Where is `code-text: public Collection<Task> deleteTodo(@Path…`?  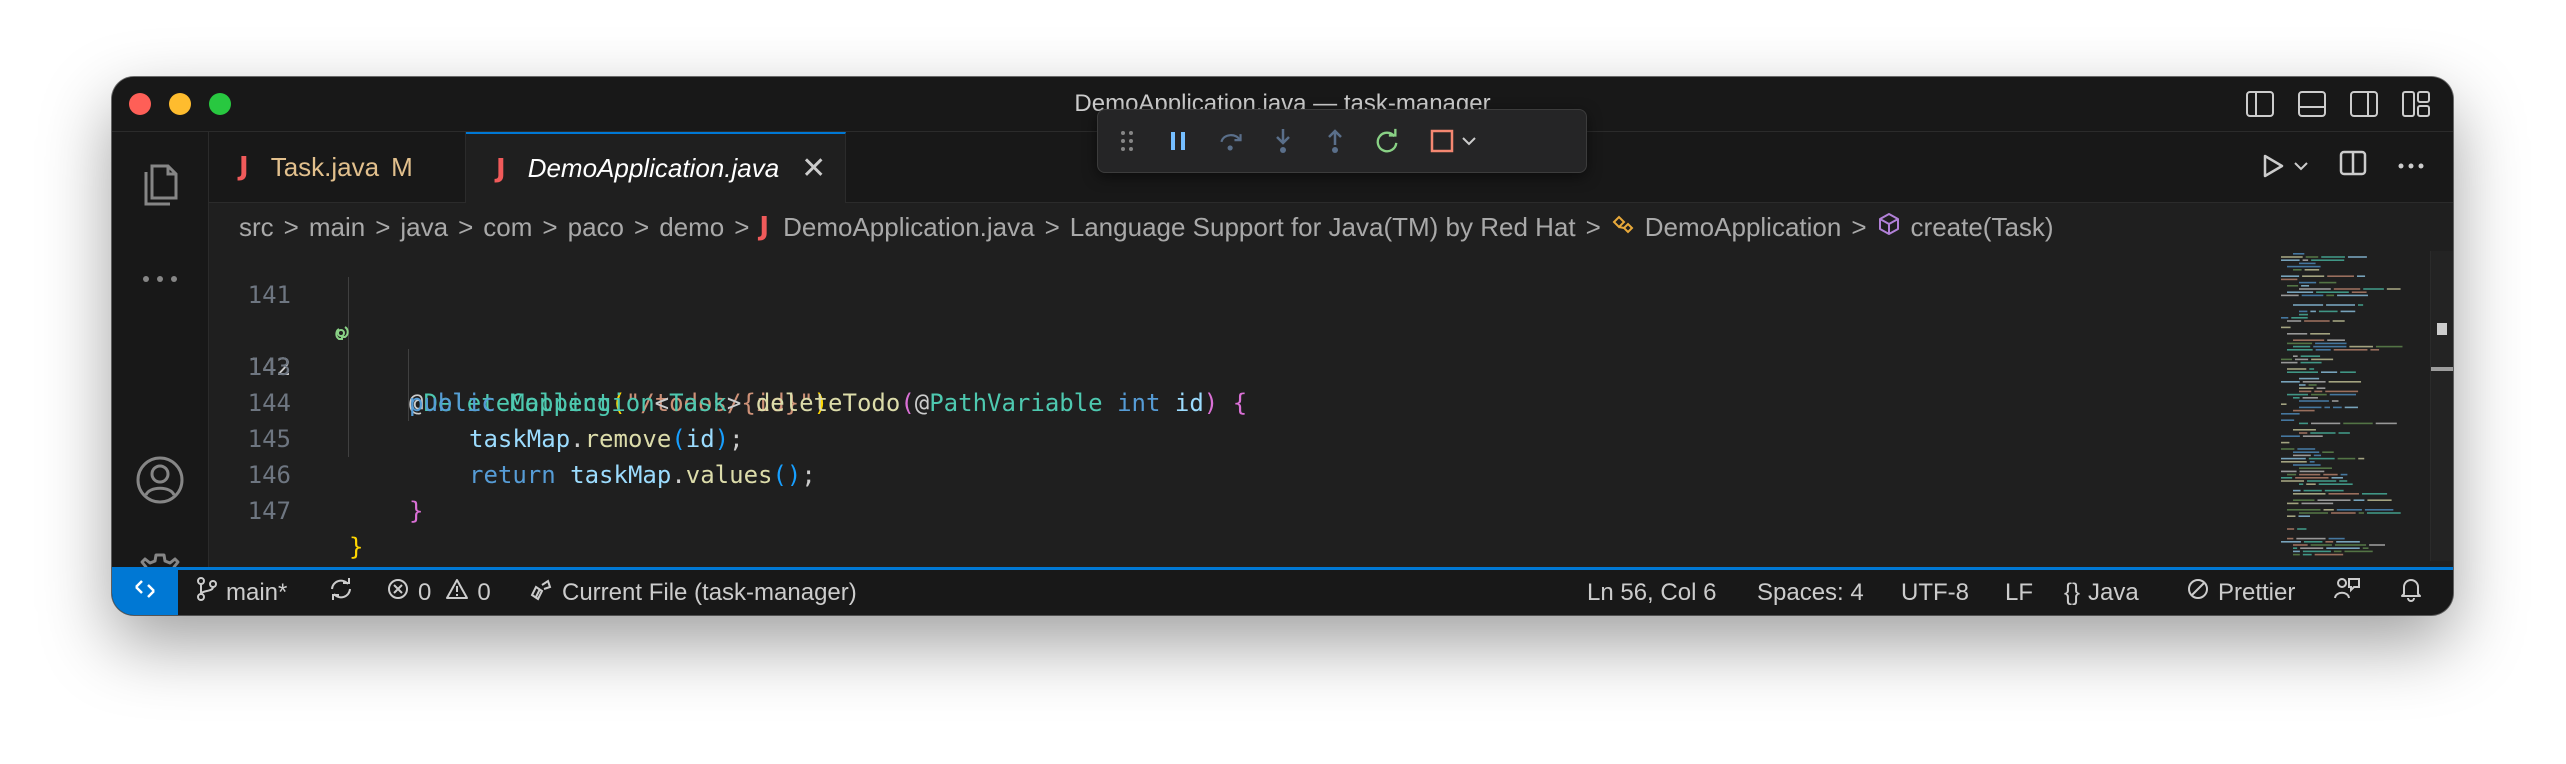
code-text: public Collection<Task> deleteTodo(@Path… is located at coordinates (828, 403).